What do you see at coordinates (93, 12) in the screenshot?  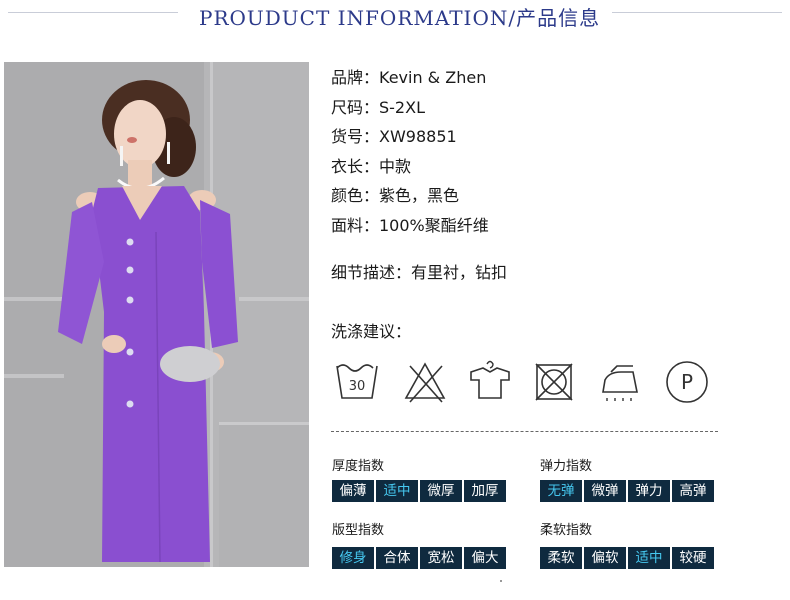 I see `header-rule-left` at bounding box center [93, 12].